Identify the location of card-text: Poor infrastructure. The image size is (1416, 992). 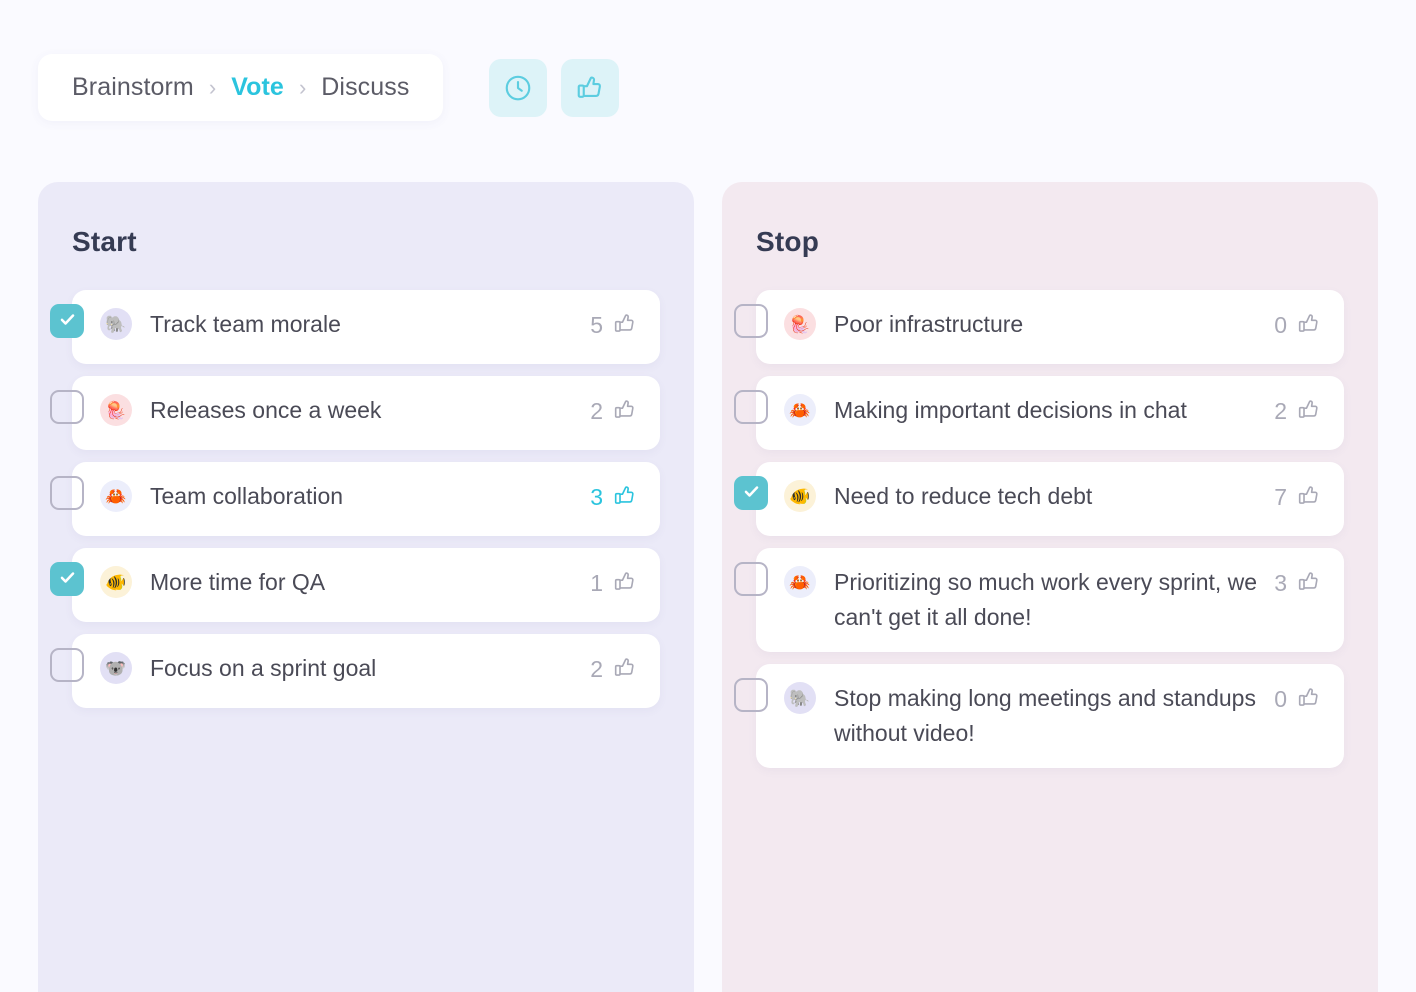
(929, 324).